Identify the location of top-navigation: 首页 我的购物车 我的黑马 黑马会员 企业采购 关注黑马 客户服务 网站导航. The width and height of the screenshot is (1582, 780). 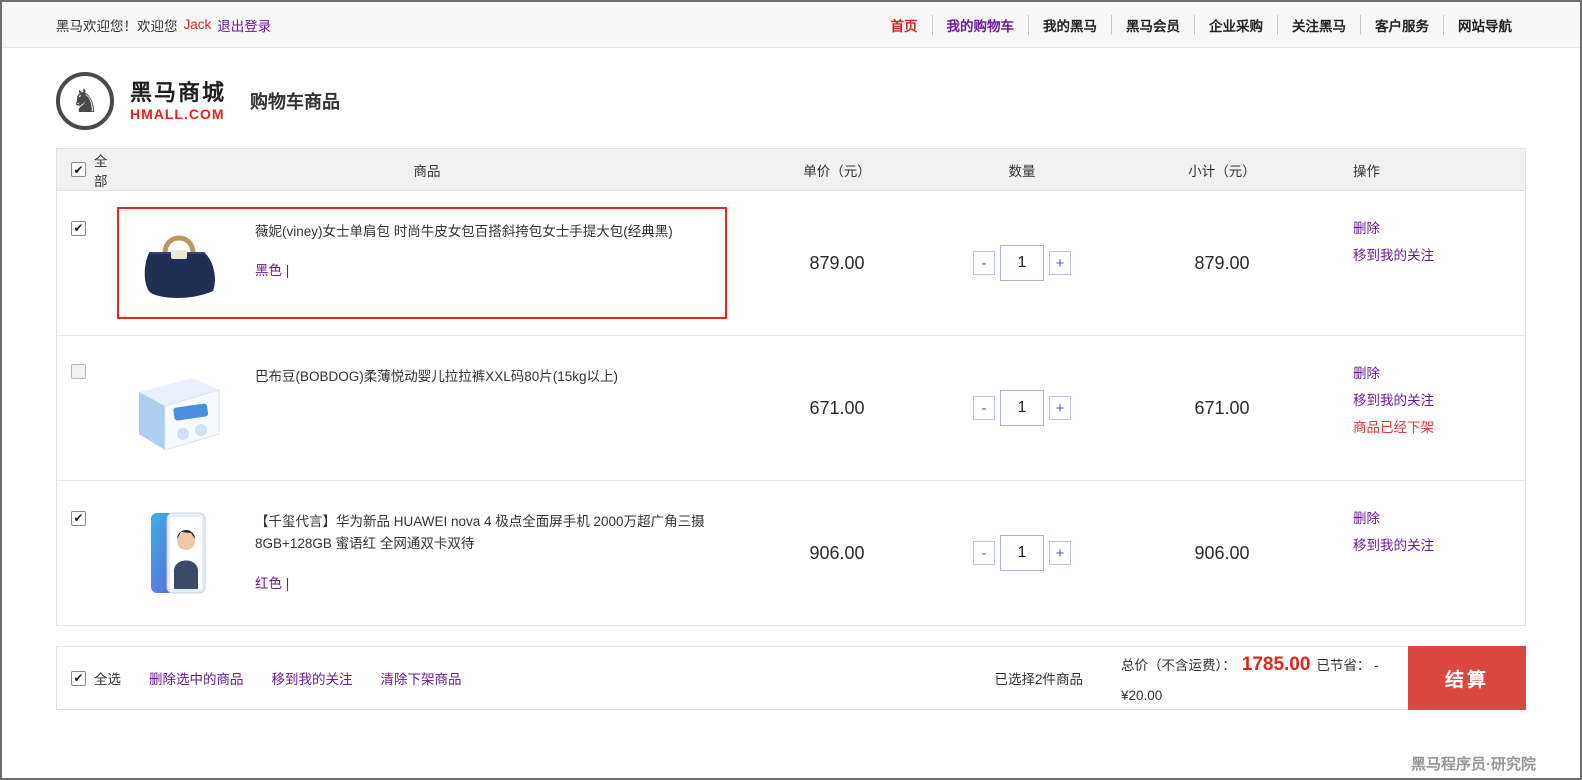
(1202, 24).